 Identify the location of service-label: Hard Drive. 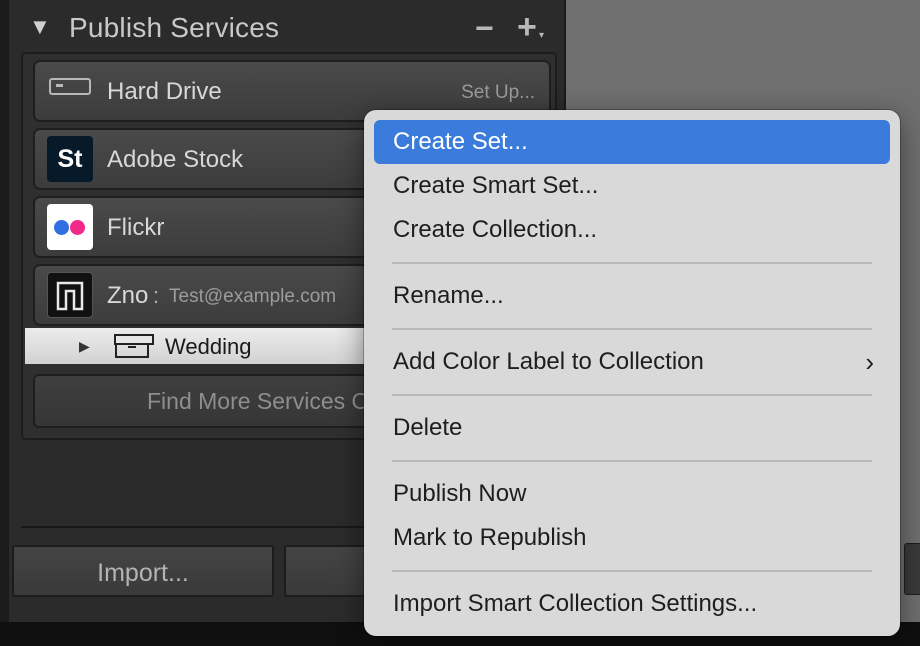
(164, 91).